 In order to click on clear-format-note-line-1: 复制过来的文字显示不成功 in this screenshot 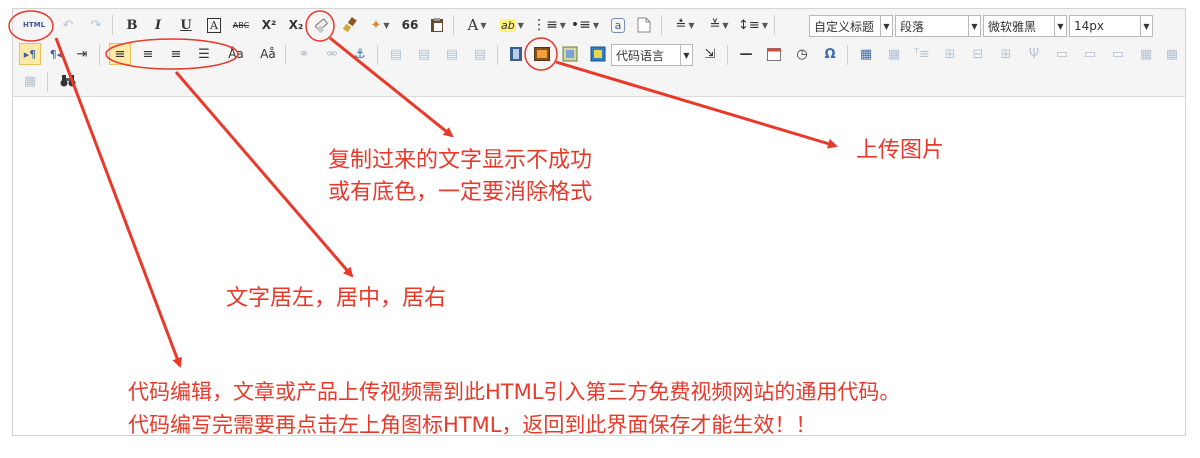, I will do `click(460, 160)`.